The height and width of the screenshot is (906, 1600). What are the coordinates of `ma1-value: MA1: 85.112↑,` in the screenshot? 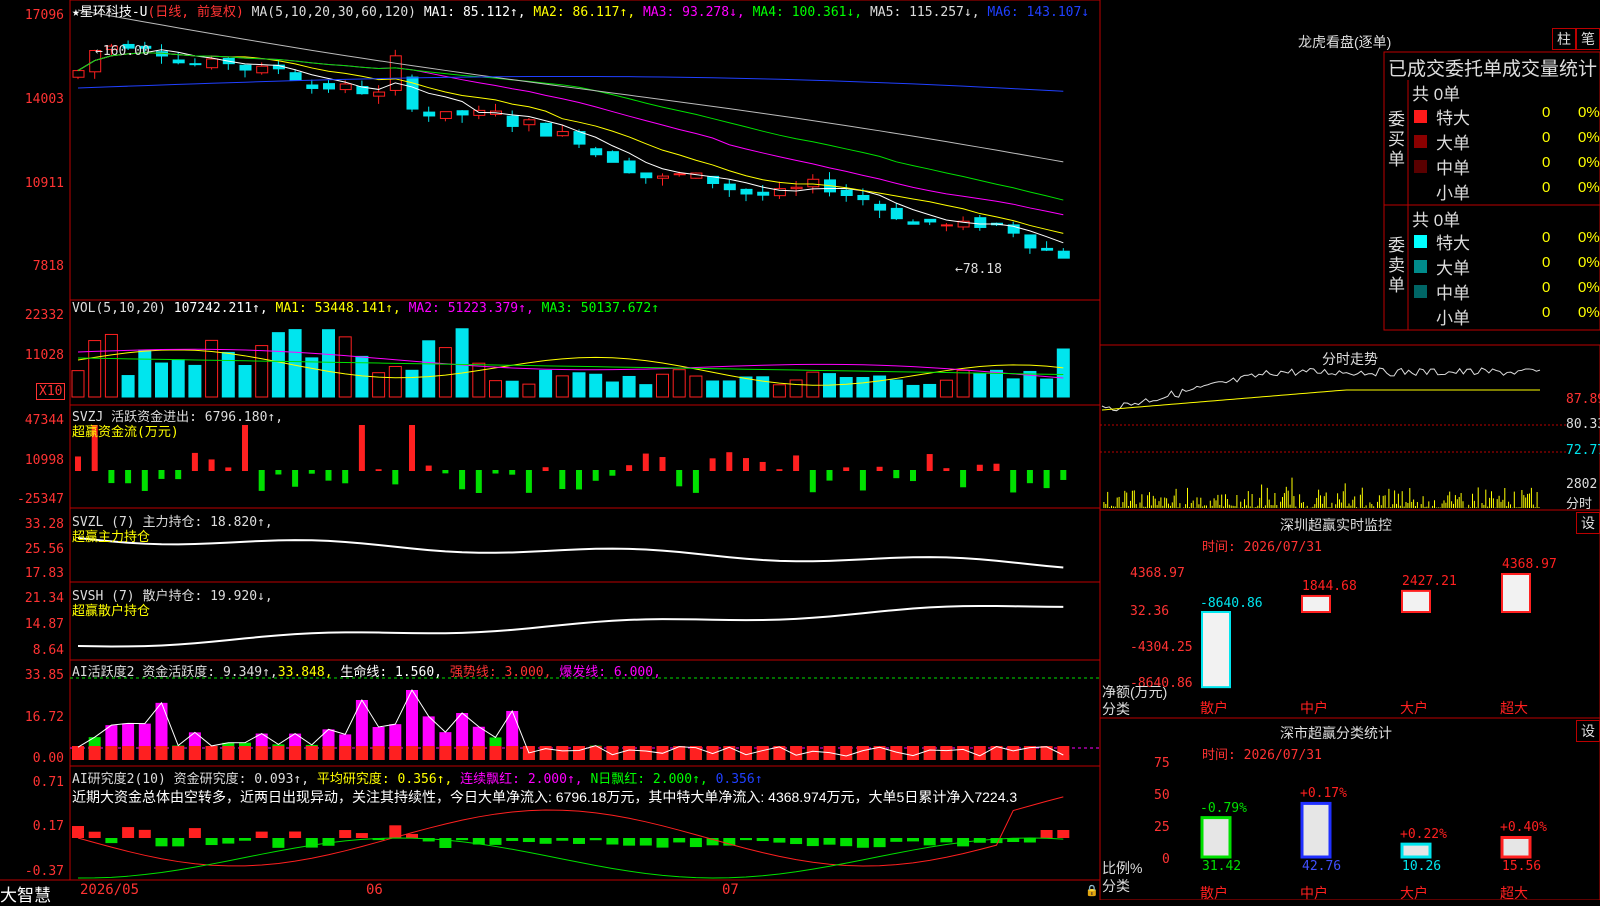 It's located at (474, 12).